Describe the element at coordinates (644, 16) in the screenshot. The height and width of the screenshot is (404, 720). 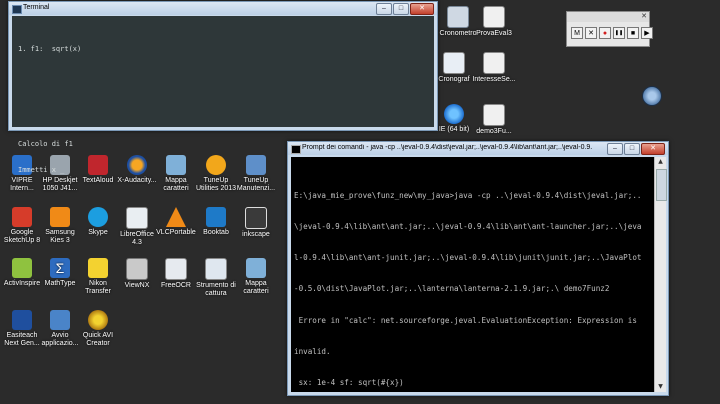
I see `close-icon: ✕` at that location.